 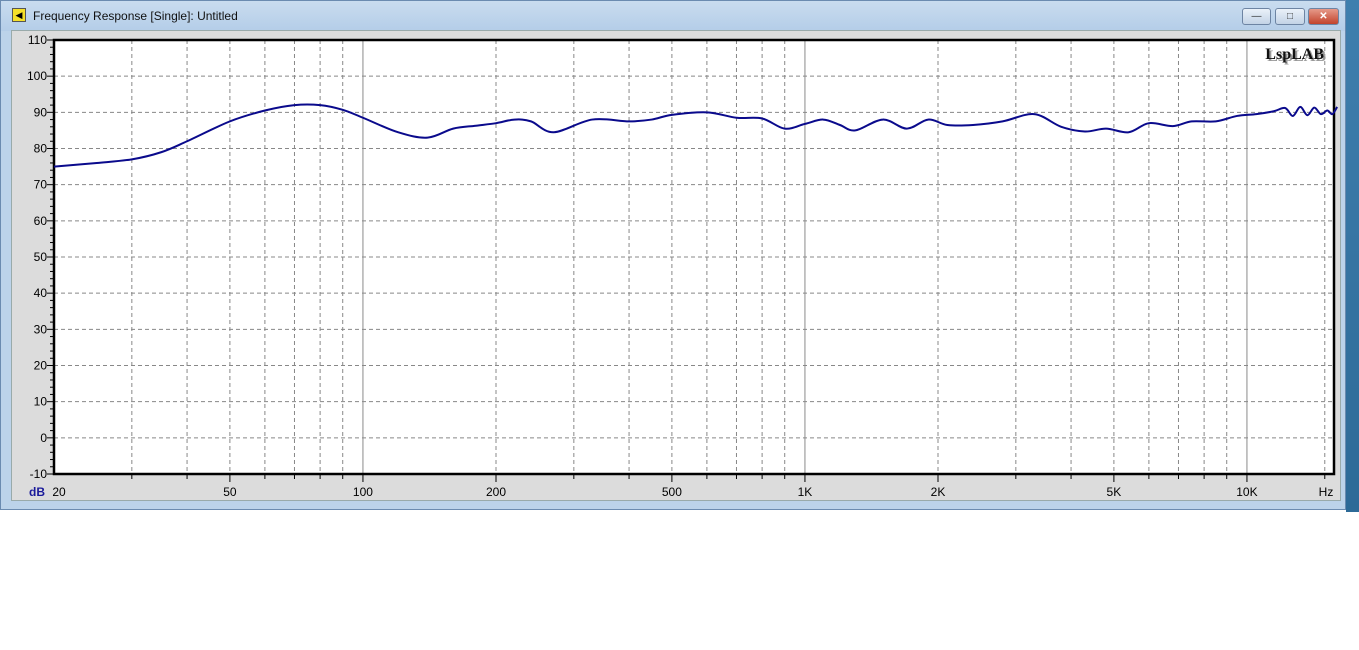 What do you see at coordinates (41, 112) in the screenshot?
I see `y-tick-label: 90` at bounding box center [41, 112].